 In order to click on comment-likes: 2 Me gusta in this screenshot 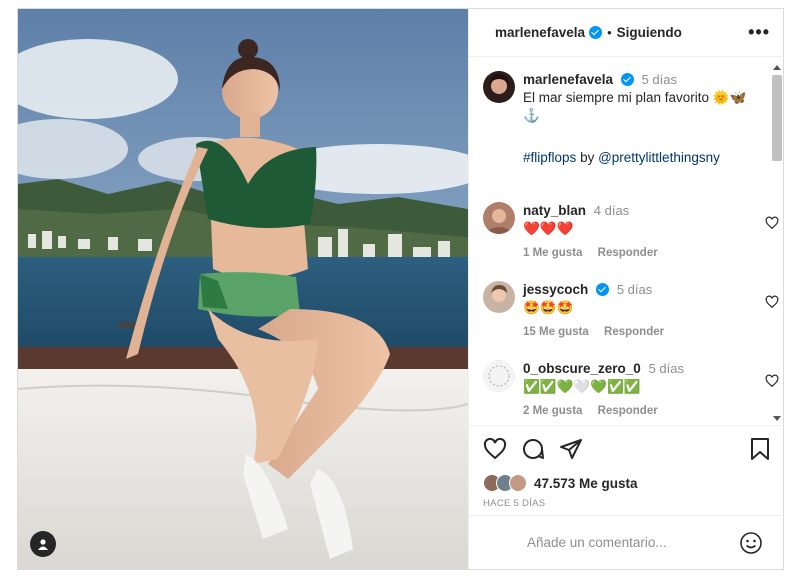, I will do `click(552, 411)`.